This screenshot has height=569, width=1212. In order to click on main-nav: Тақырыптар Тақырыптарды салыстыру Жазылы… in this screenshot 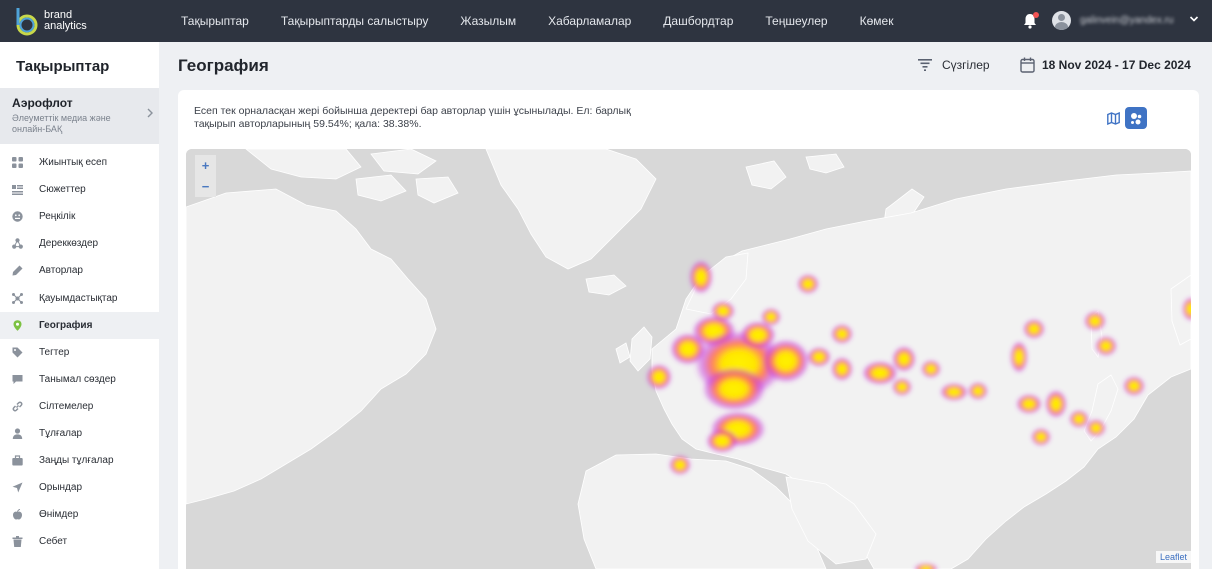, I will do `click(537, 21)`.